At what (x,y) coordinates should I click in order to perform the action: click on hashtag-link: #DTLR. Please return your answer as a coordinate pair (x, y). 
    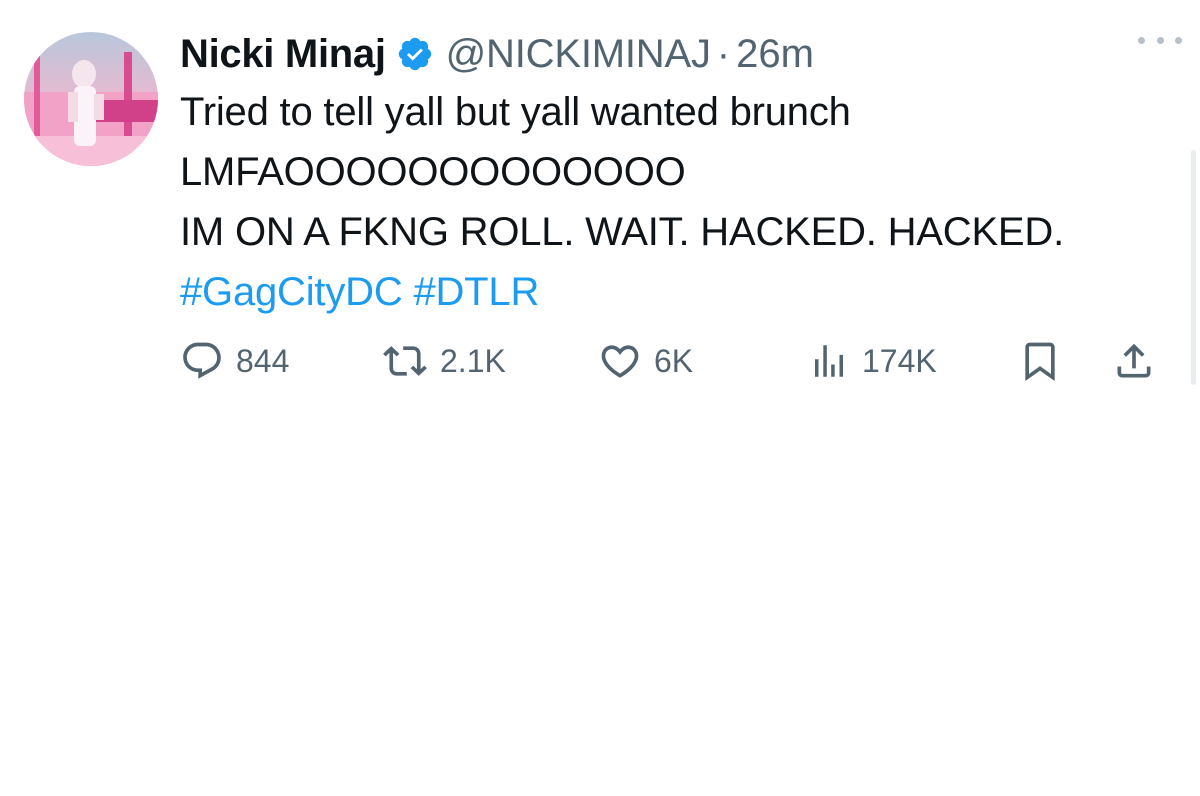
    Looking at the image, I should click on (476, 292).